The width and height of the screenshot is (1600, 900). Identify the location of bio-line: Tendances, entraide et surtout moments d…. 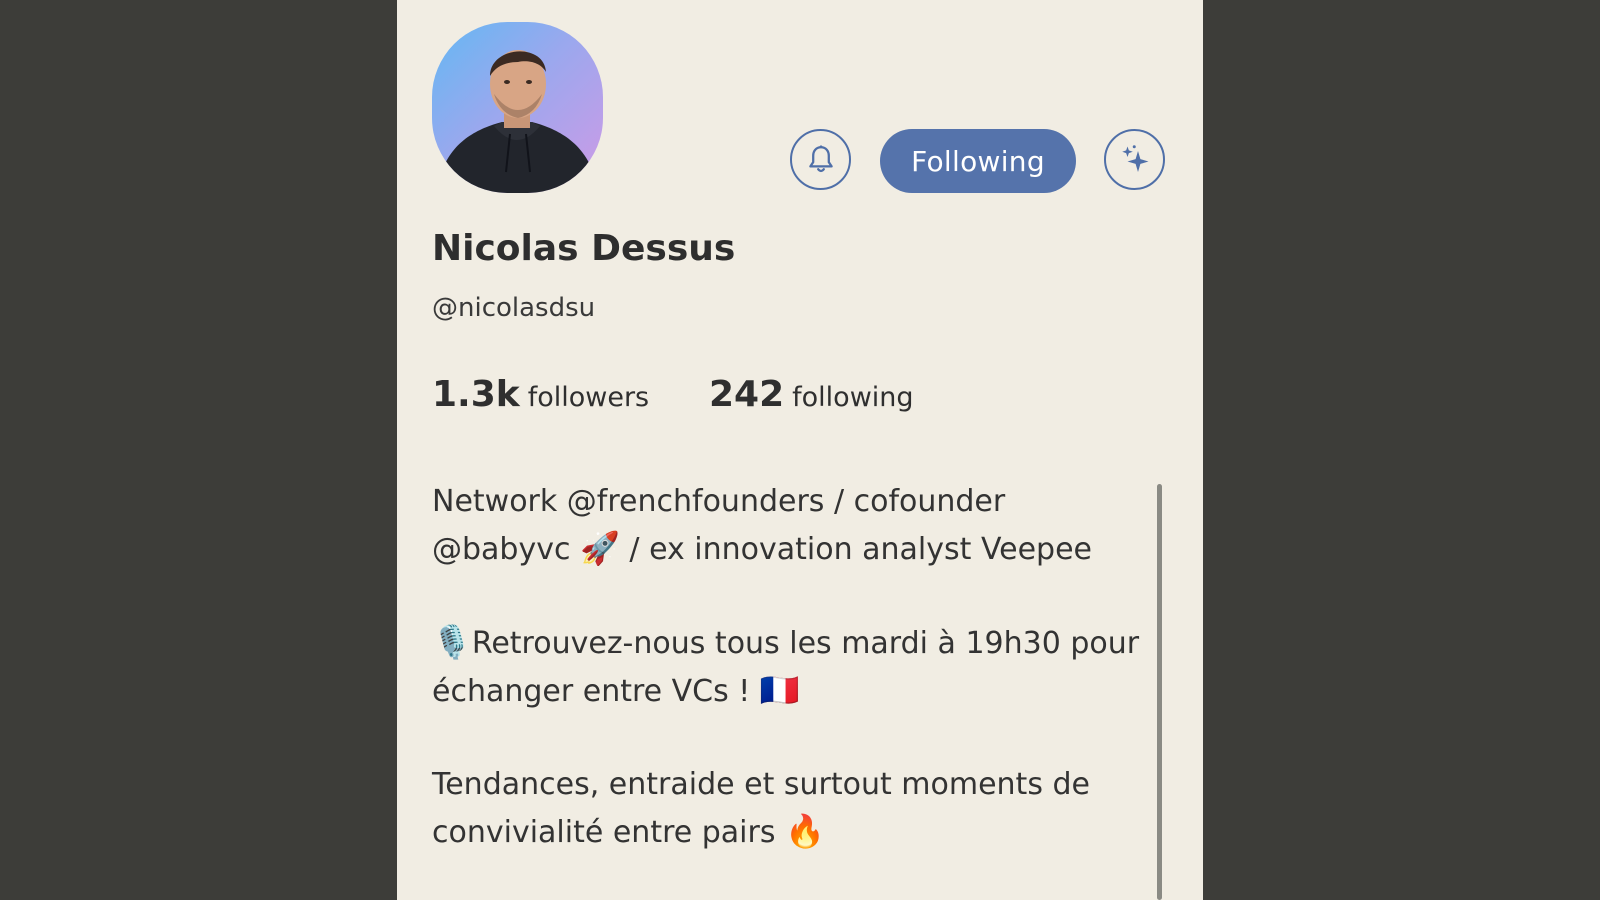
(761, 784).